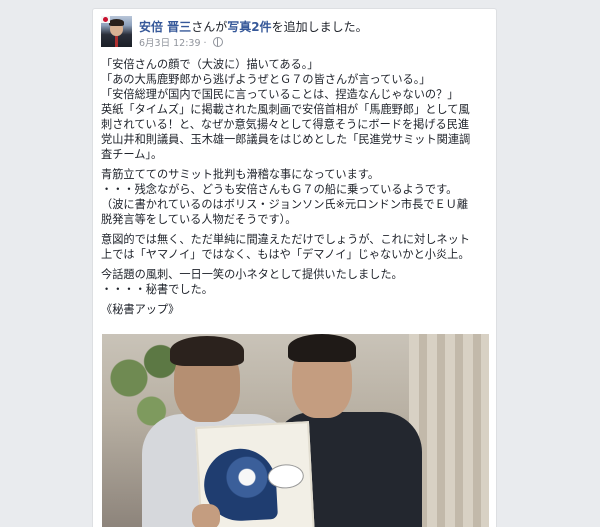  What do you see at coordinates (199, 219) in the screenshot?
I see `post-text-line: 脱発言等をしている人物だそうです）。` at bounding box center [199, 219].